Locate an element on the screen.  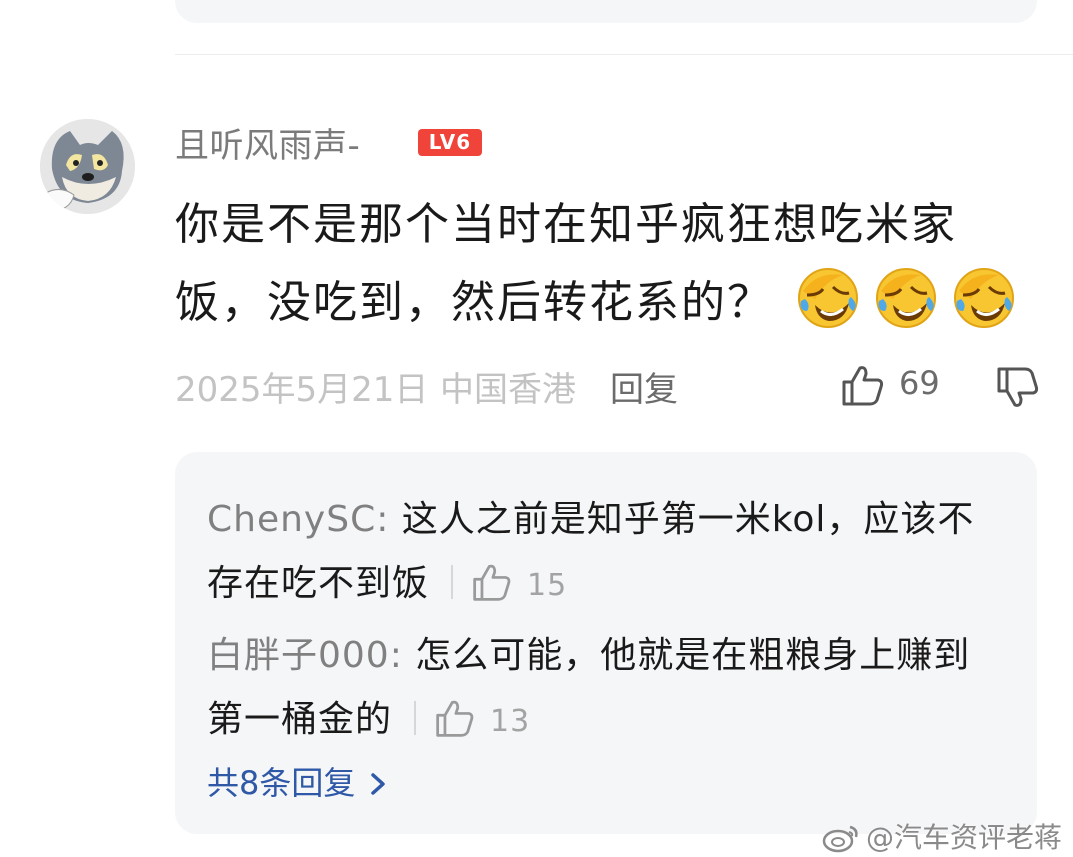
reply-author: ChenySC: is located at coordinates (298, 519).